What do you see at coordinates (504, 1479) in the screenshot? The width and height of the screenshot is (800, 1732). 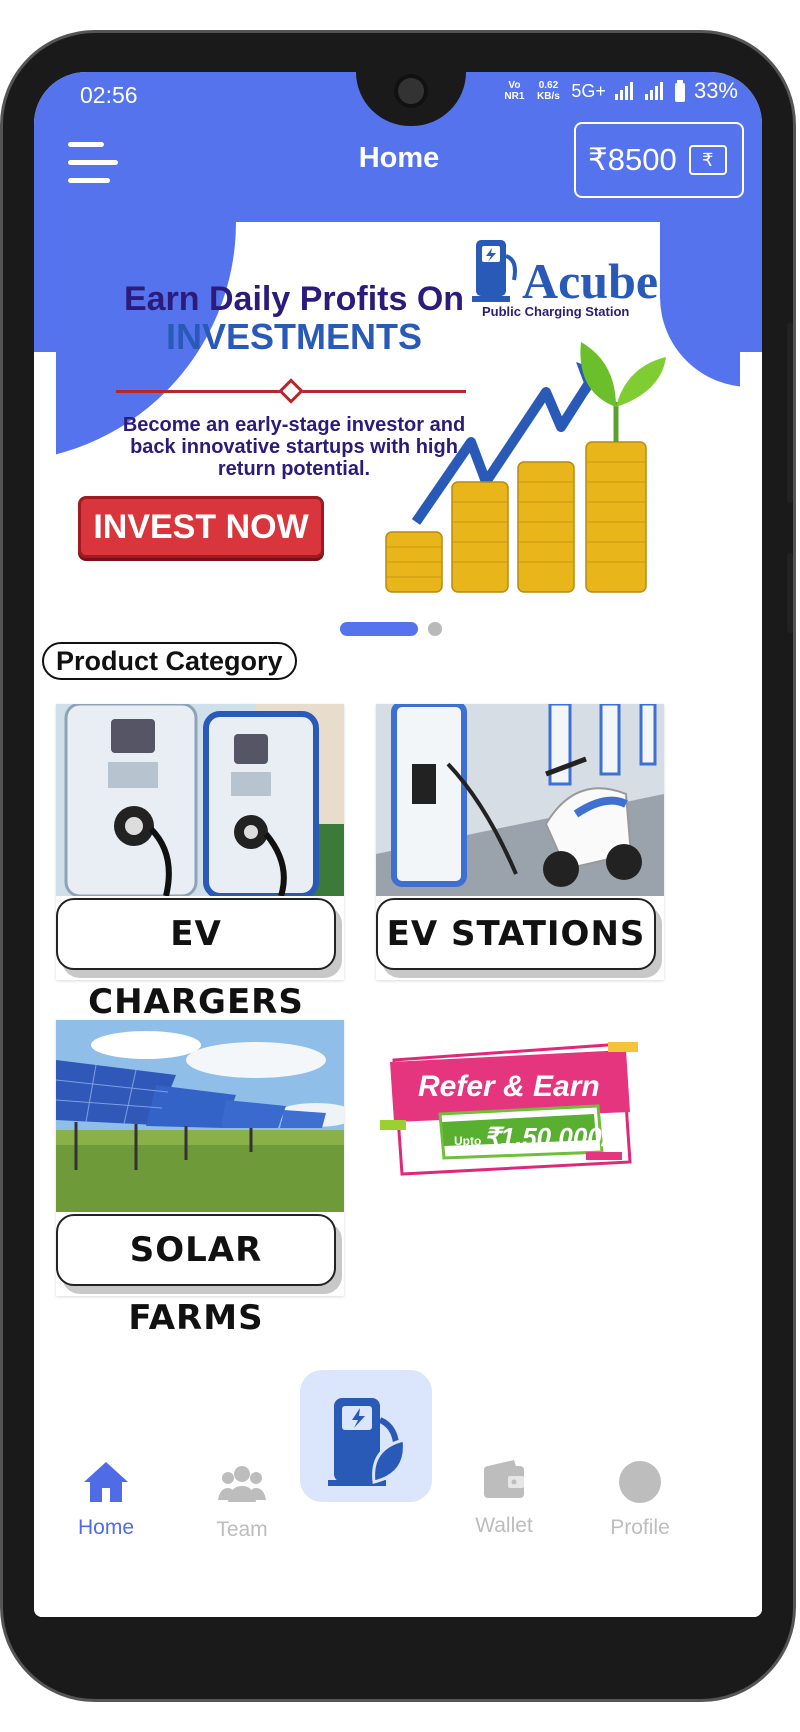 I see `wallet-icon` at bounding box center [504, 1479].